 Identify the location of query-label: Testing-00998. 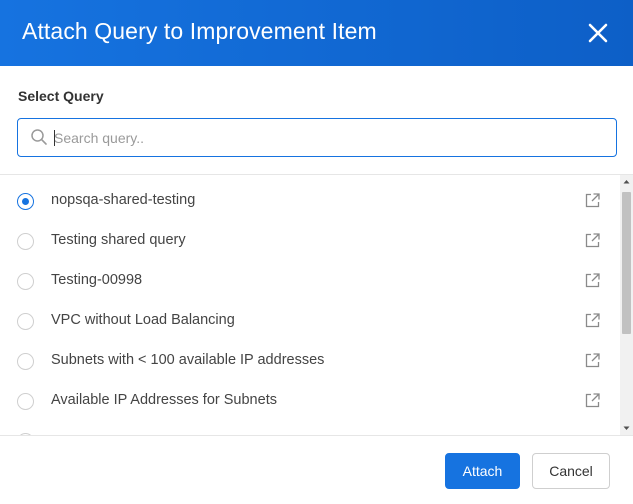
(97, 280).